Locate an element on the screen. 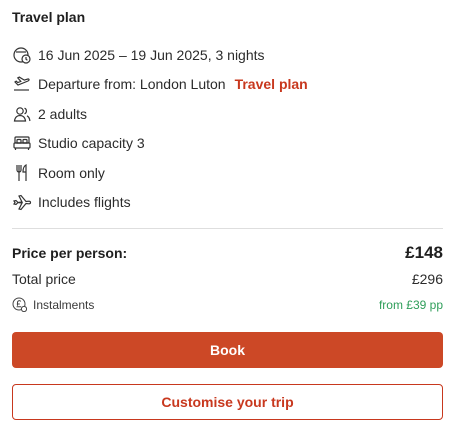  people-icon is located at coordinates (22, 114).